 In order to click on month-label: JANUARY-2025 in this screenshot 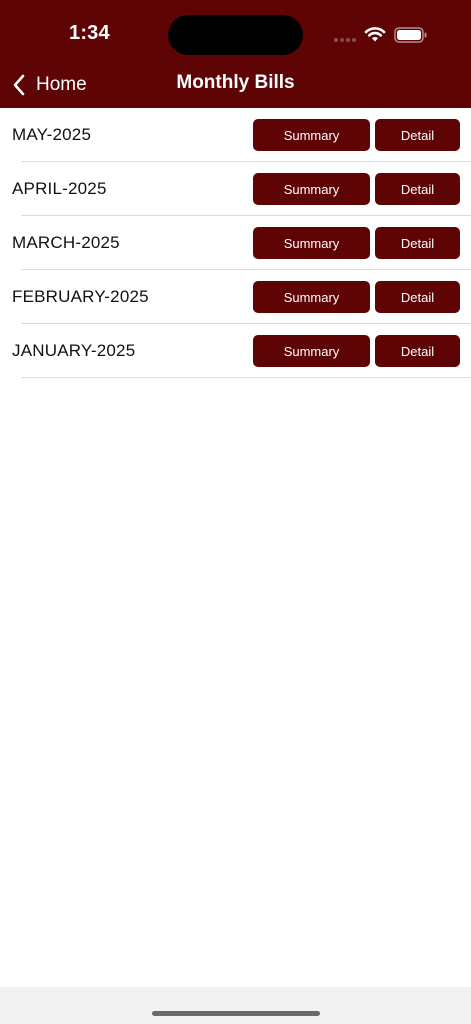, I will do `click(74, 350)`.